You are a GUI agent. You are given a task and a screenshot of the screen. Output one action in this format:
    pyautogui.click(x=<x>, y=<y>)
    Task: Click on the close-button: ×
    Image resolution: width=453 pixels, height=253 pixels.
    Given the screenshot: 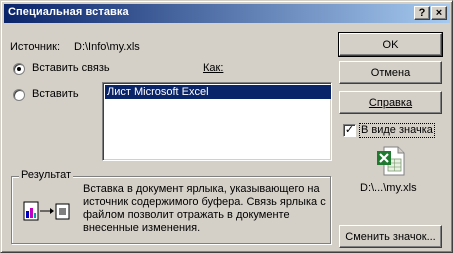 What is the action you would take?
    pyautogui.click(x=439, y=13)
    